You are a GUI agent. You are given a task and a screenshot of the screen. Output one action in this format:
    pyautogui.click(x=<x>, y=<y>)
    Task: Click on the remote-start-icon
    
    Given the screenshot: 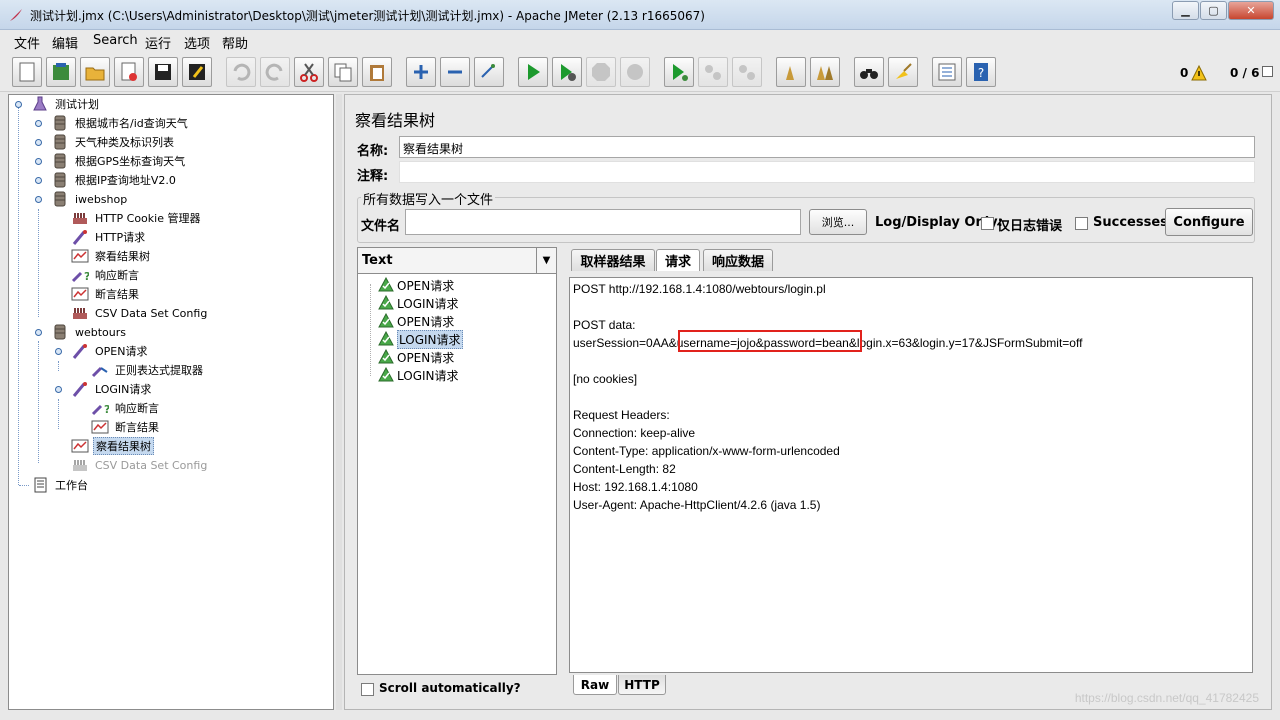 What is the action you would take?
    pyautogui.click(x=680, y=72)
    